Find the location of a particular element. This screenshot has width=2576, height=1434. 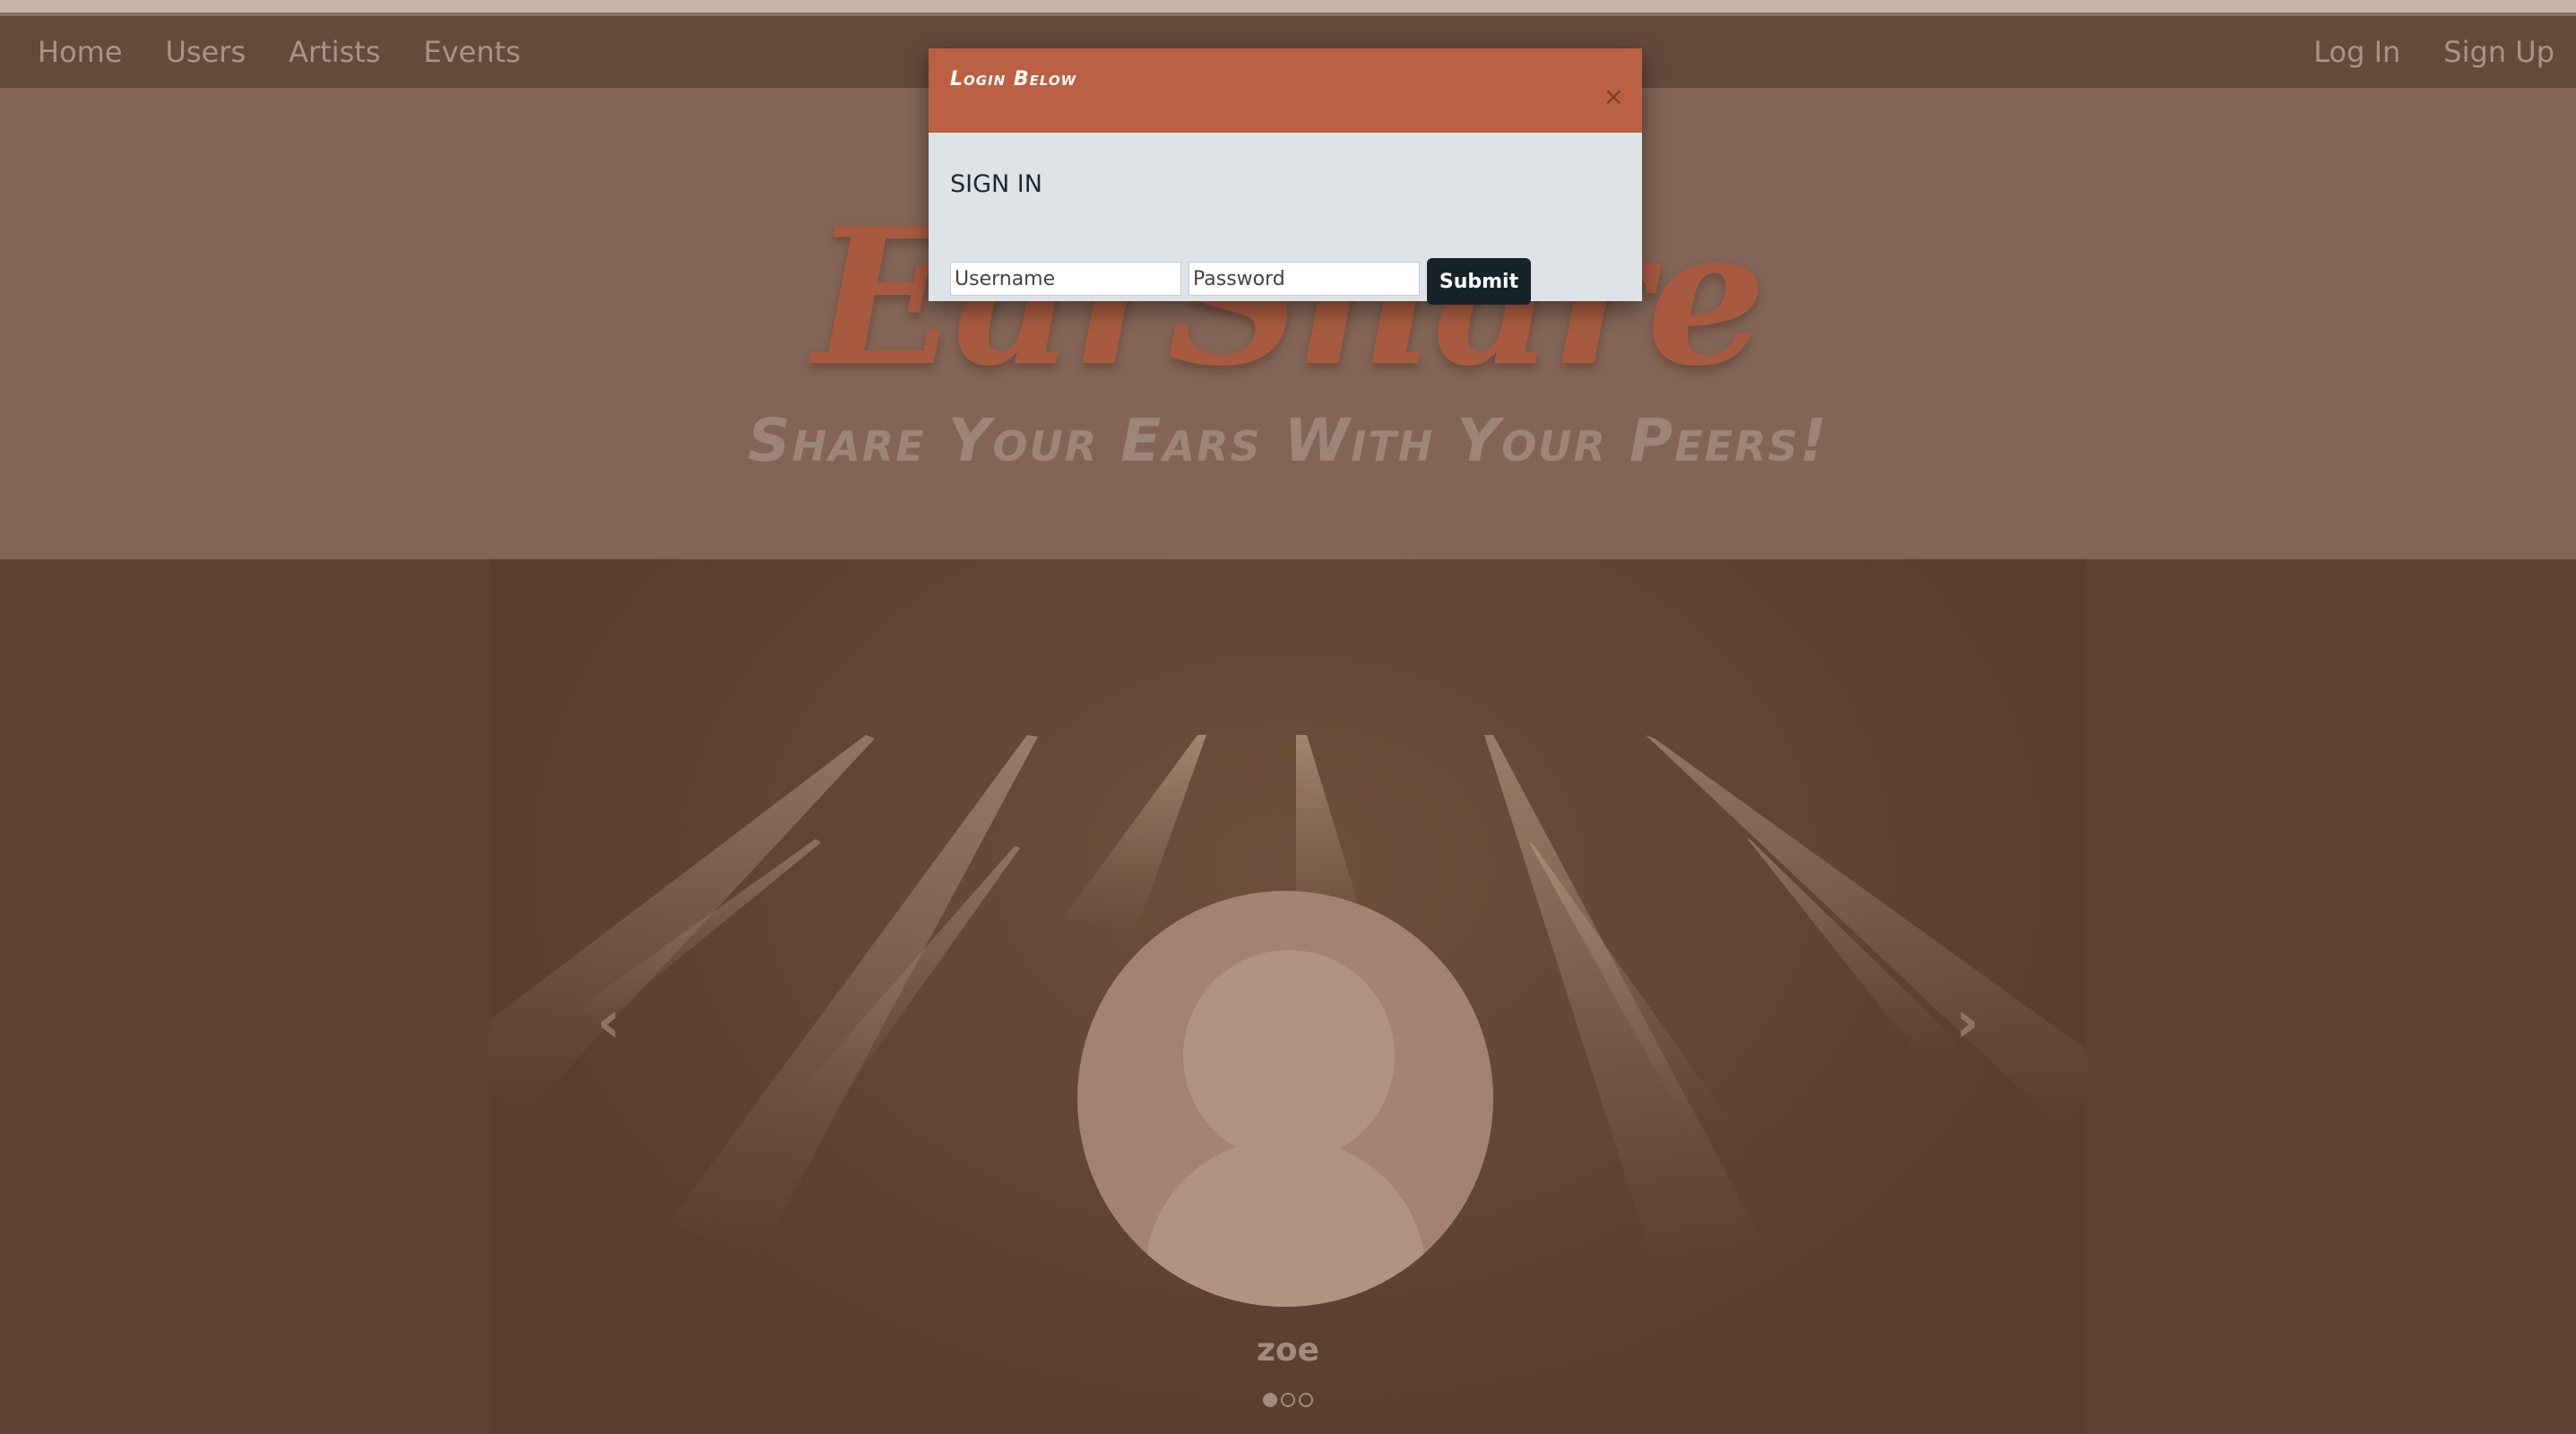

avatar-head is located at coordinates (1289, 1056).